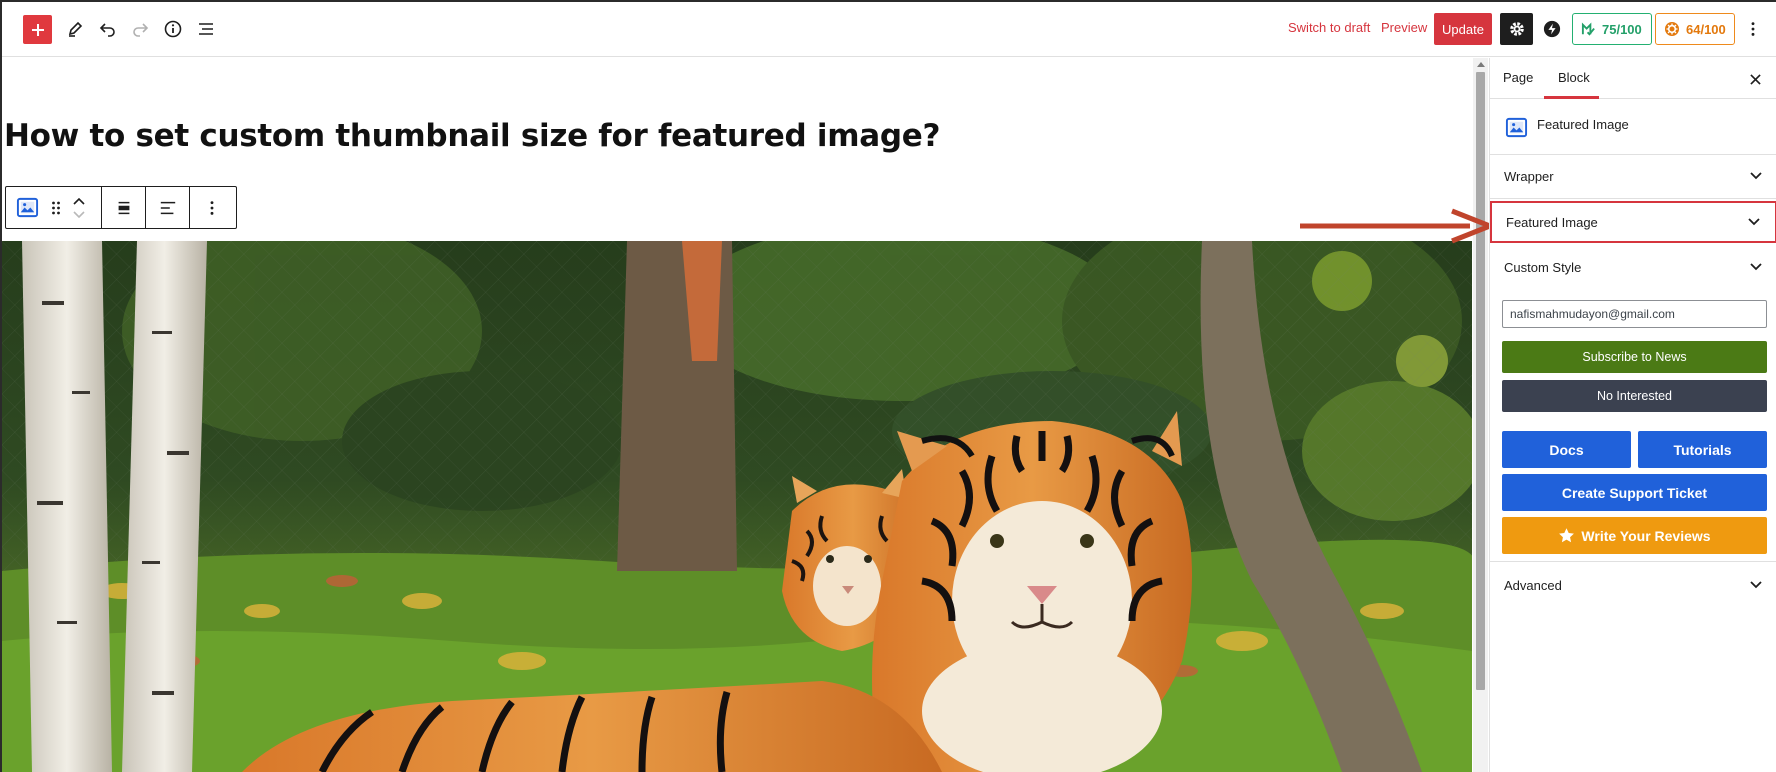  I want to click on plus-icon, so click(37, 29).